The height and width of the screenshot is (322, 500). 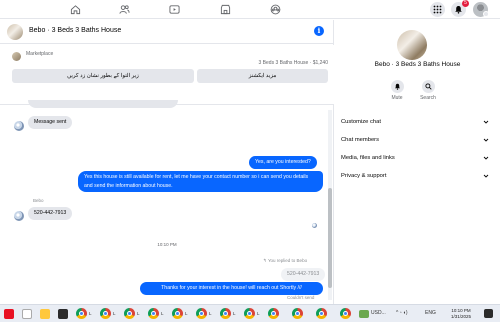 I want to click on mute-button: Mute, so click(x=397, y=90).